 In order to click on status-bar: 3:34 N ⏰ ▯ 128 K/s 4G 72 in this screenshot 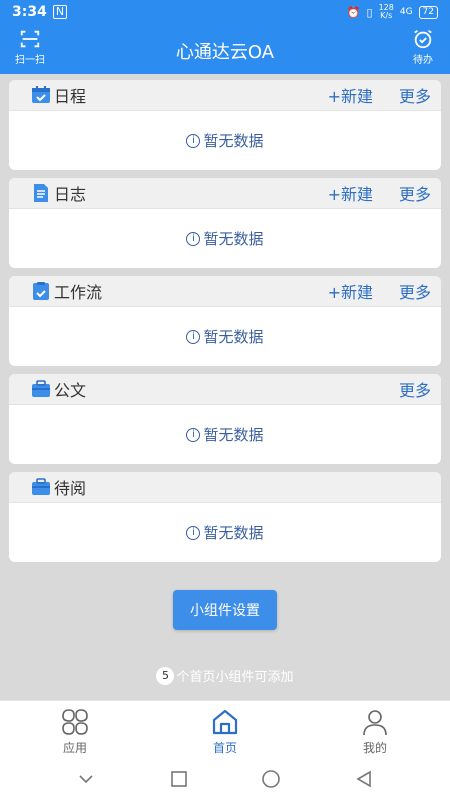, I will do `click(225, 12)`.